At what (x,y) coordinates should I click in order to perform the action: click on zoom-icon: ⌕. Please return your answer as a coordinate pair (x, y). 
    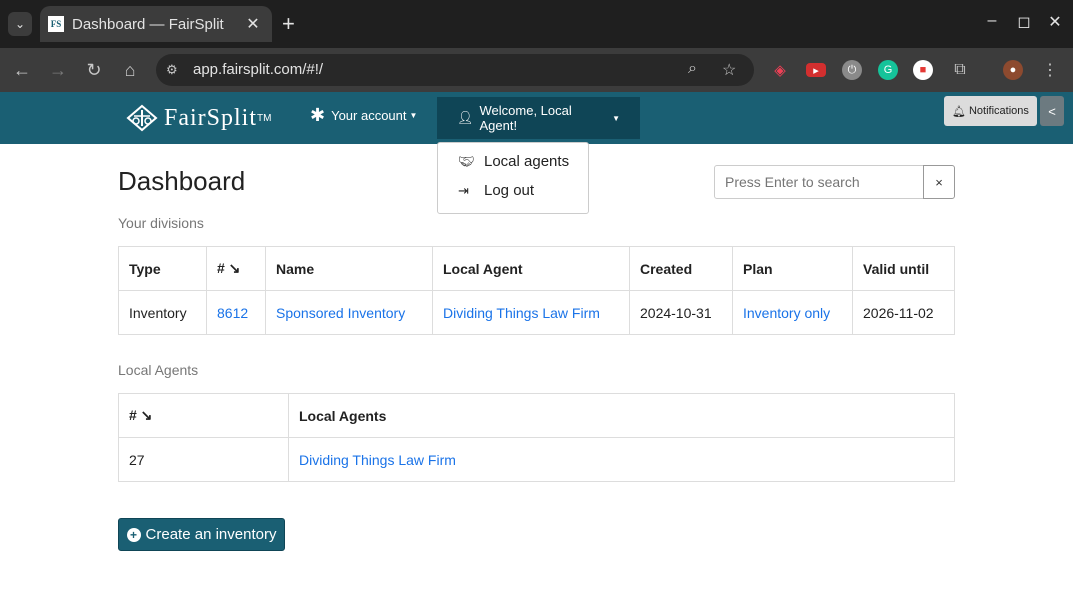
    Looking at the image, I should click on (692, 69).